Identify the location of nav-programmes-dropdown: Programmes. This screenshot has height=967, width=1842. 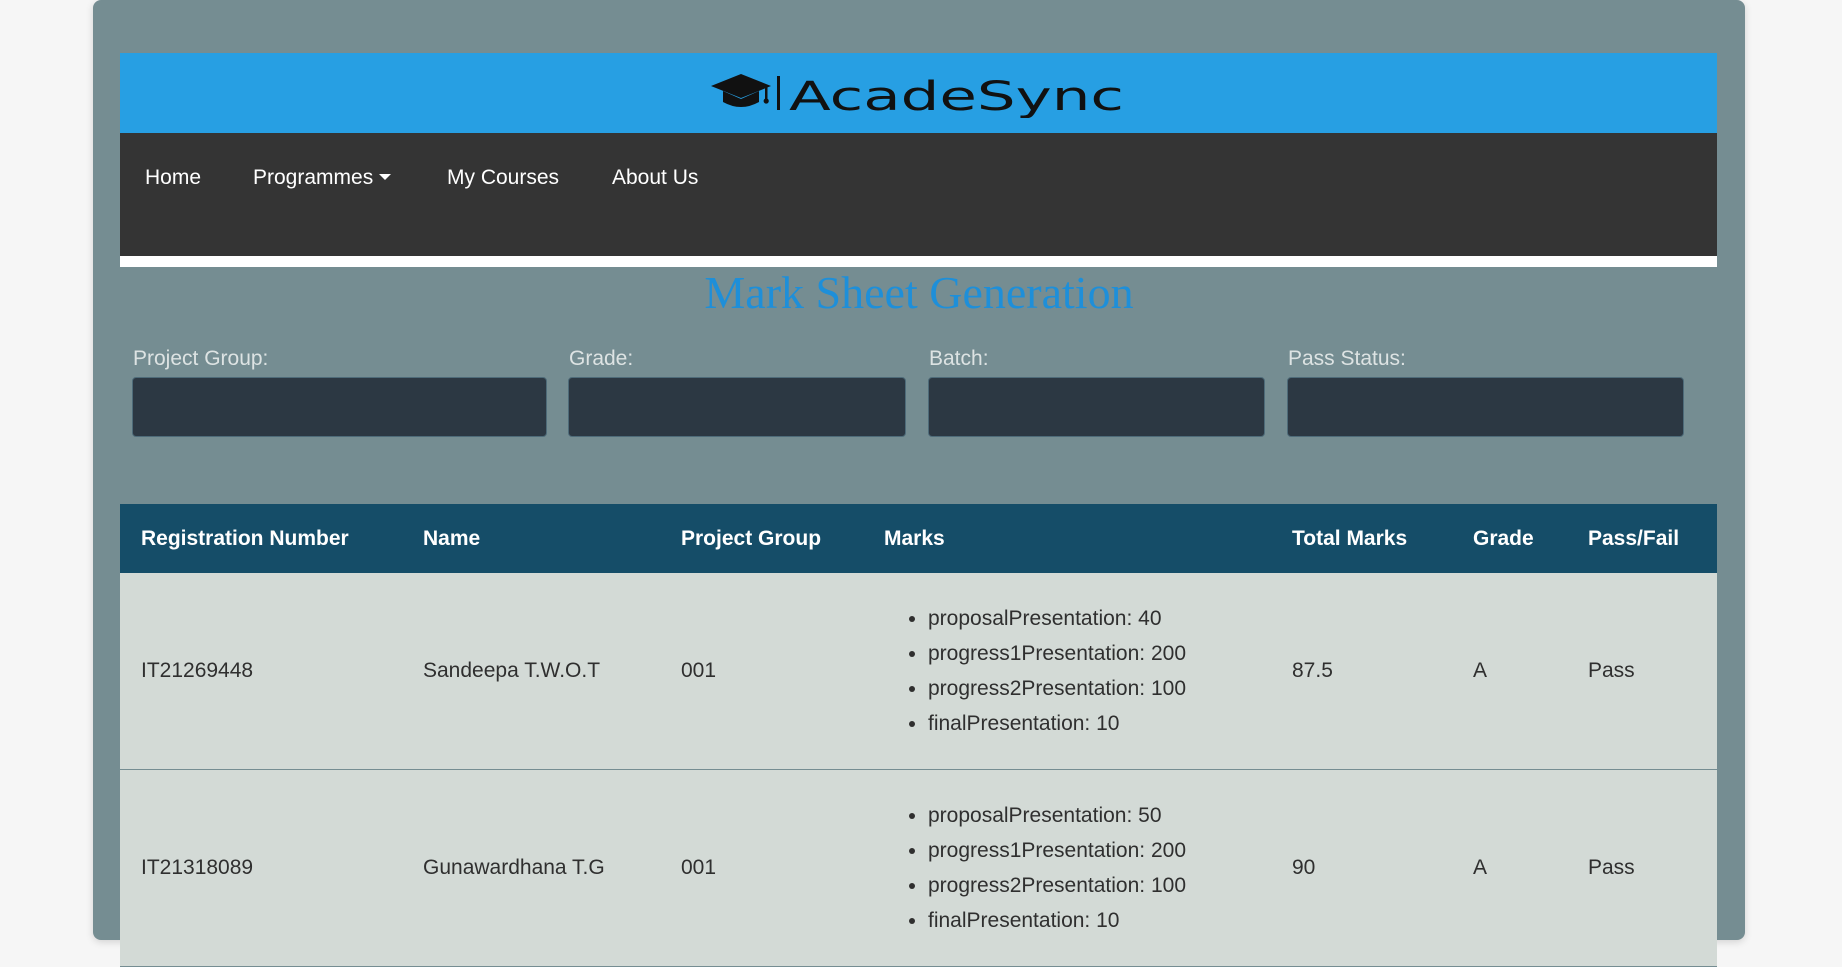
(322, 178).